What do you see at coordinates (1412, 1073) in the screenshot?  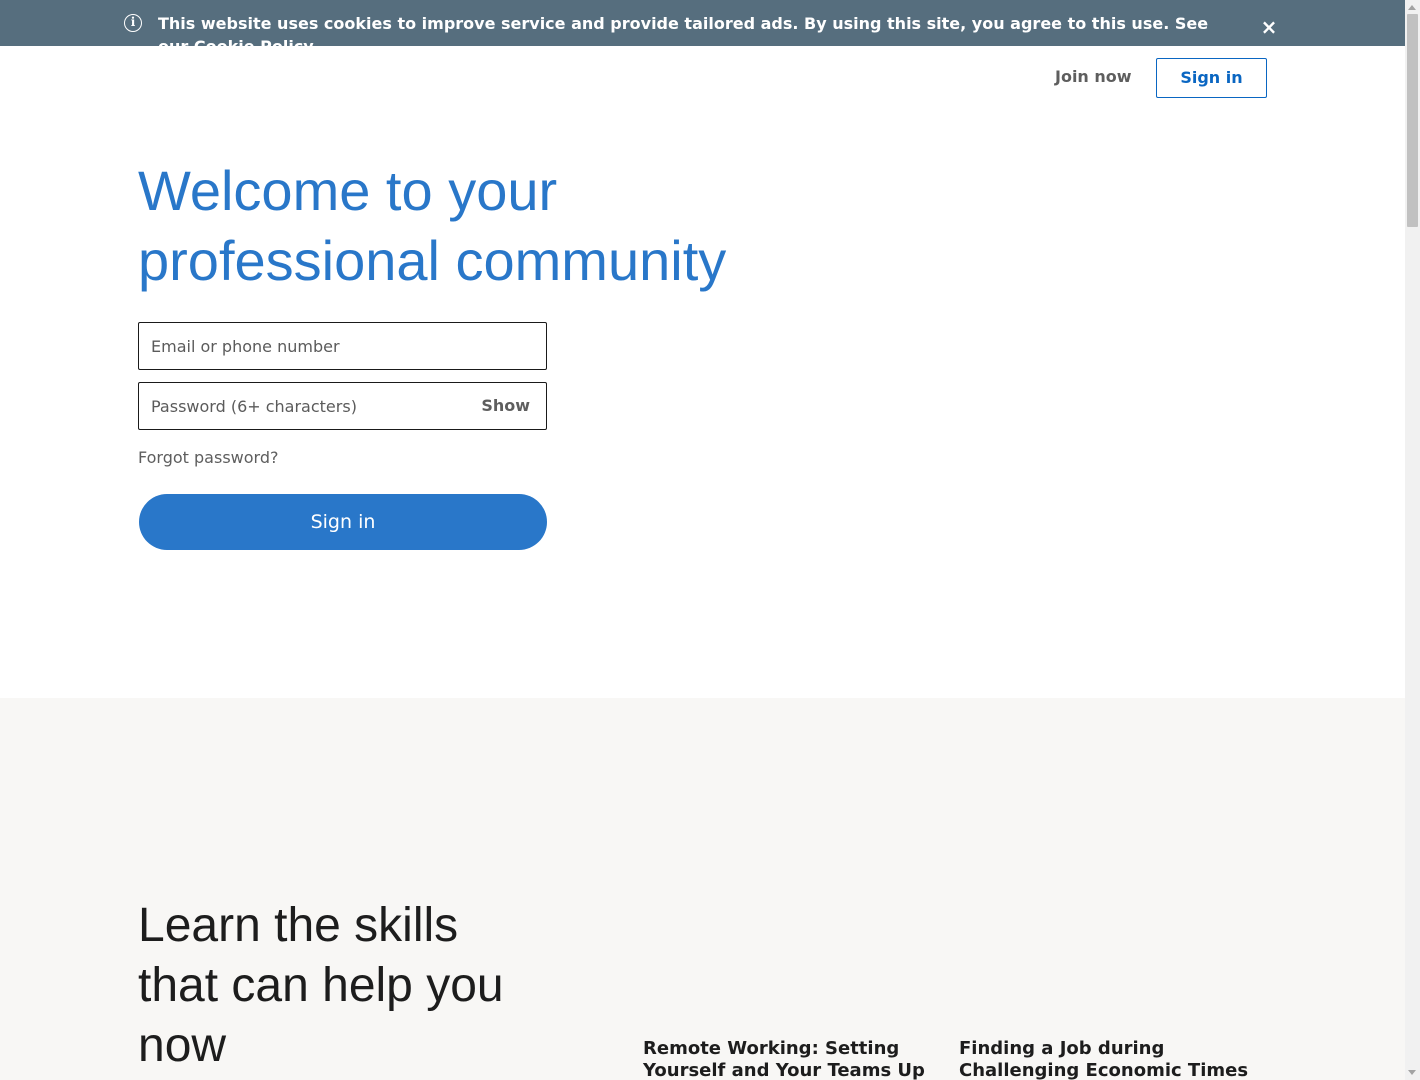 I see `scroll-down-arrow-icon` at bounding box center [1412, 1073].